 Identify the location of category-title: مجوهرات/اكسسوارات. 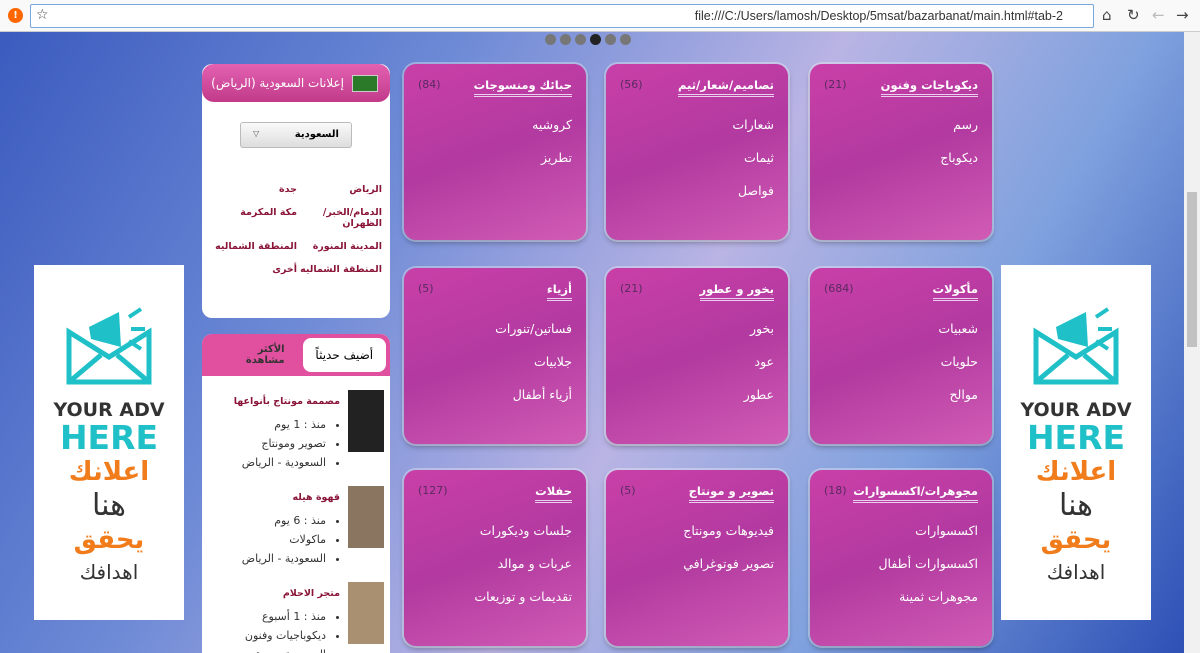
(915, 493).